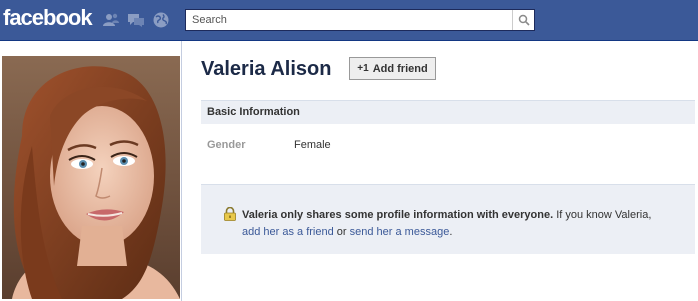 The height and width of the screenshot is (301, 698). What do you see at coordinates (448, 112) in the screenshot?
I see `basic-info-header: Basic Information` at bounding box center [448, 112].